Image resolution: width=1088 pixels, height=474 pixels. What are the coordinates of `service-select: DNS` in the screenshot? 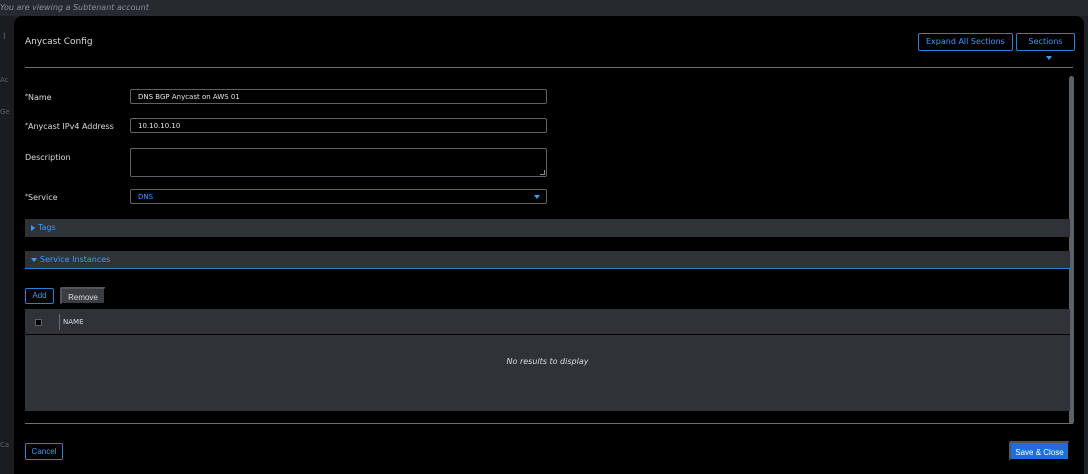 It's located at (338, 196).